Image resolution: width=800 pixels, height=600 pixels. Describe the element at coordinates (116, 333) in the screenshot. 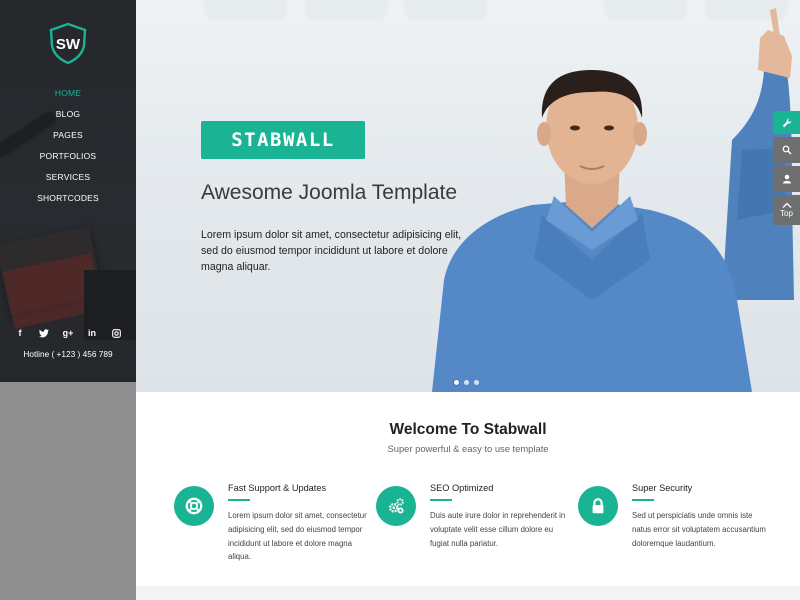

I see `instagram-icon` at that location.